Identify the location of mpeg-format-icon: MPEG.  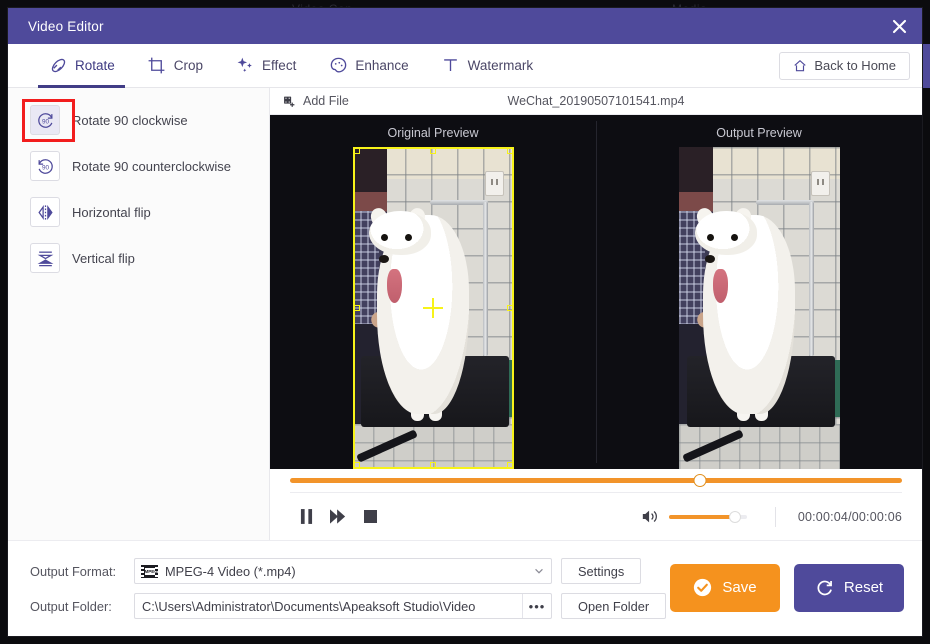
(149, 571).